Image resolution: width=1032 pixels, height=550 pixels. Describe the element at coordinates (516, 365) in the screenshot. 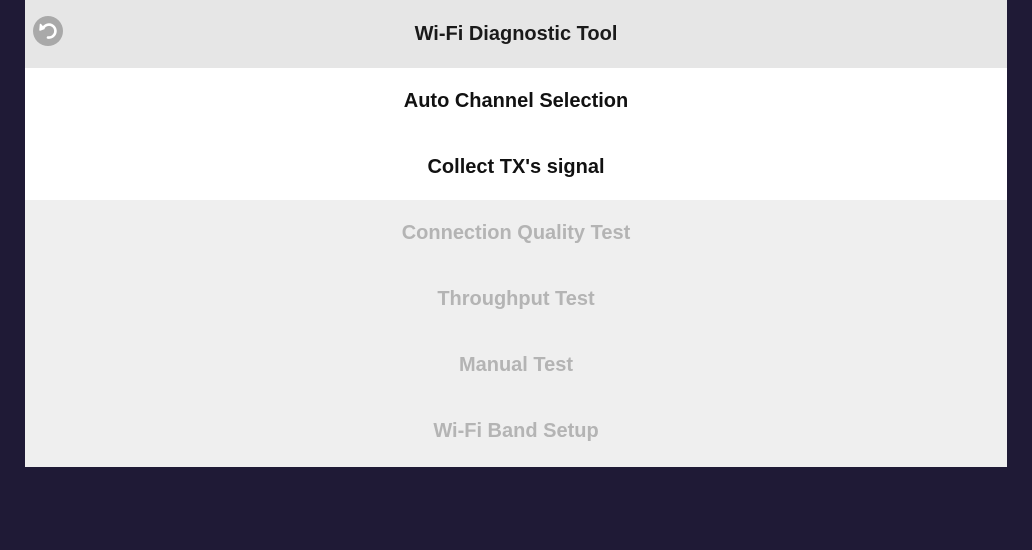

I see `menu-item-manual-test: Manual Test` at that location.